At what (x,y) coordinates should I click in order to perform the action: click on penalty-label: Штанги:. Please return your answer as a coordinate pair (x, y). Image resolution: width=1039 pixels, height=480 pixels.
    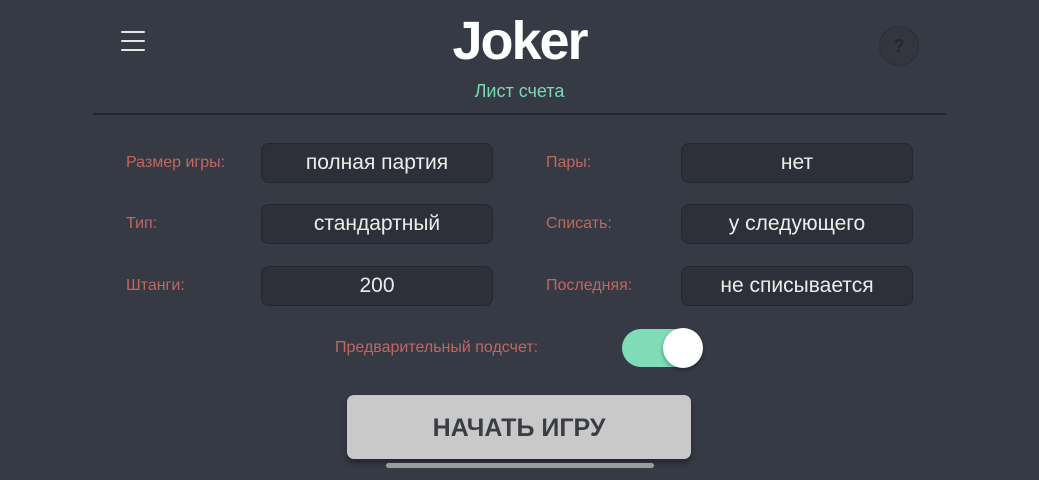
    Looking at the image, I should click on (155, 285).